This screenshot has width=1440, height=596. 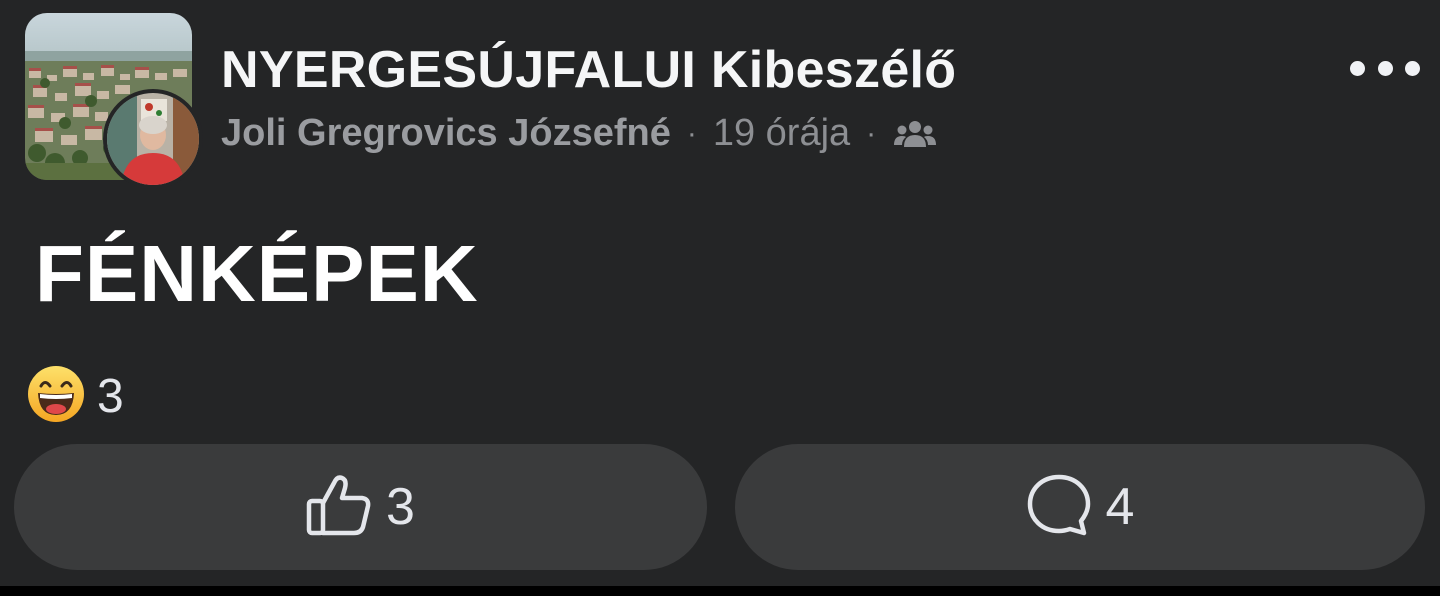 I want to click on author-avatar, so click(x=153, y=139).